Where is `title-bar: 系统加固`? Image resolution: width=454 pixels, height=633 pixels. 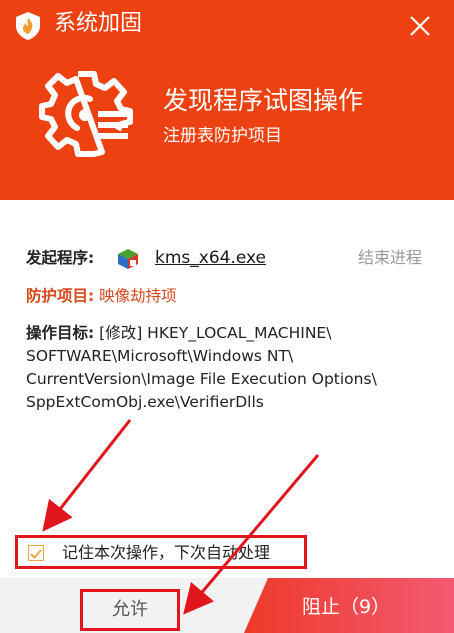 title-bar: 系统加固 is located at coordinates (227, 24).